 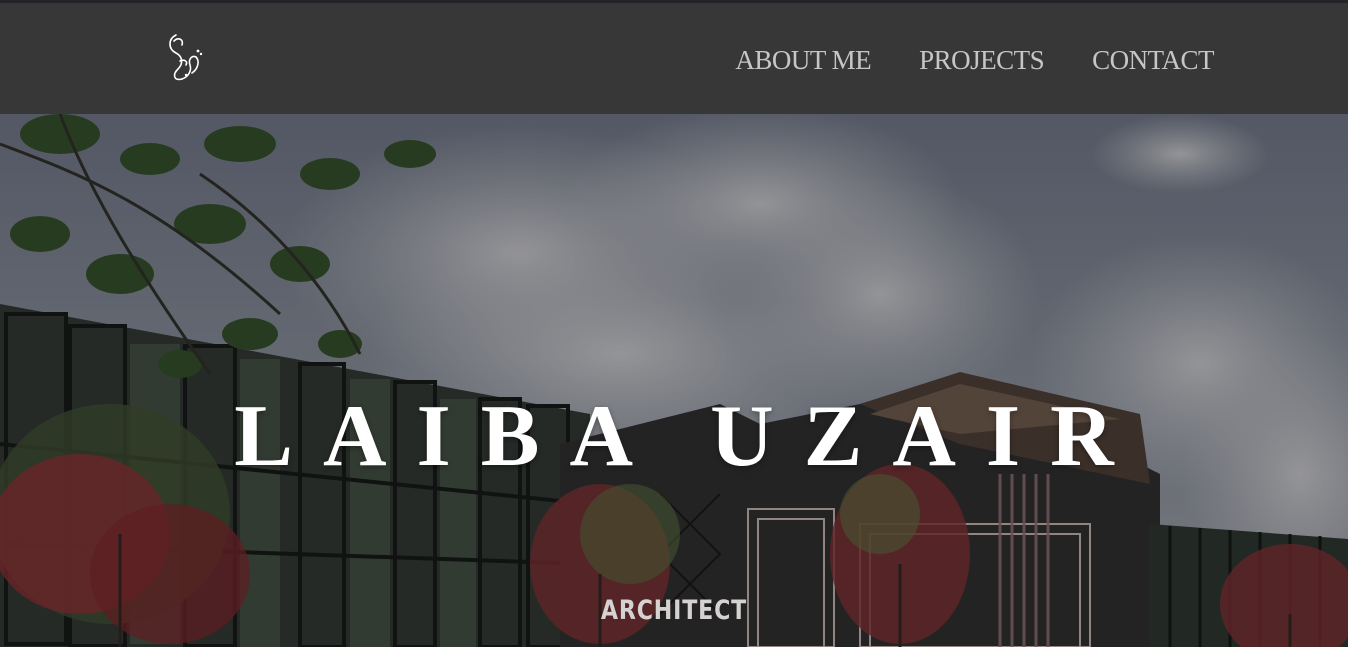 What do you see at coordinates (689, 436) in the screenshot?
I see `hero-title: LAIBA UZAIR` at bounding box center [689, 436].